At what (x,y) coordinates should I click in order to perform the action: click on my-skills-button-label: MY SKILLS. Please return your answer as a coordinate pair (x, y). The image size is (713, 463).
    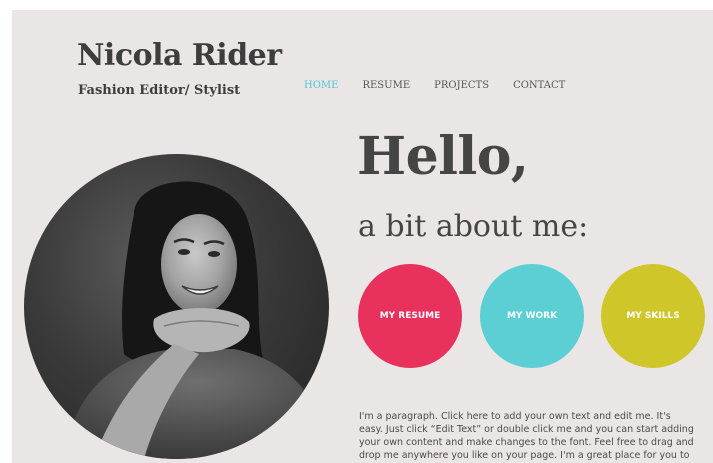
    Looking at the image, I should click on (653, 316).